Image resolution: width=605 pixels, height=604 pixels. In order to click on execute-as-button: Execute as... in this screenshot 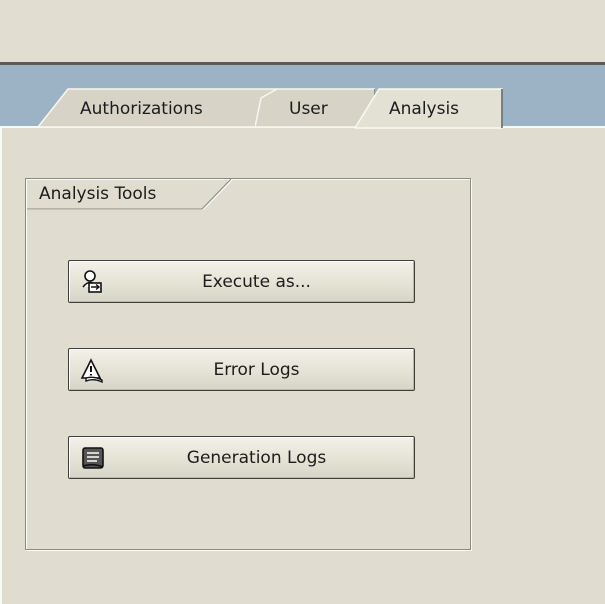, I will do `click(241, 281)`.